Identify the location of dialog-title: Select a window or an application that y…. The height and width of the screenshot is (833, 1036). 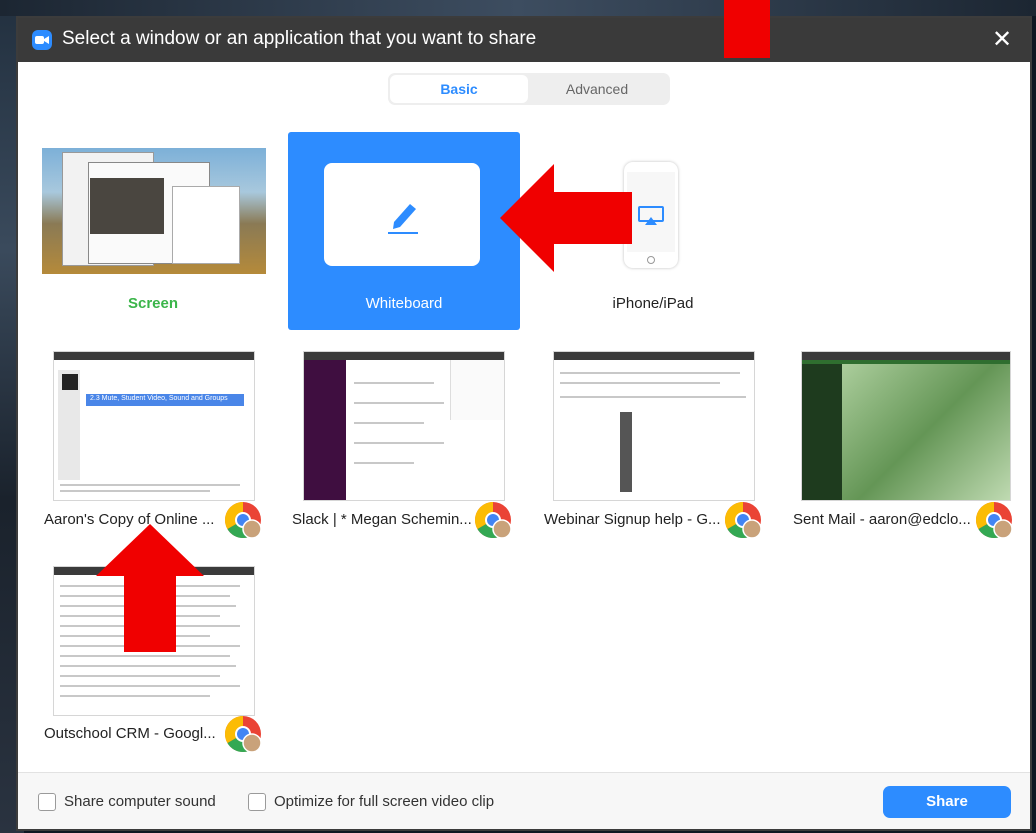
(299, 38).